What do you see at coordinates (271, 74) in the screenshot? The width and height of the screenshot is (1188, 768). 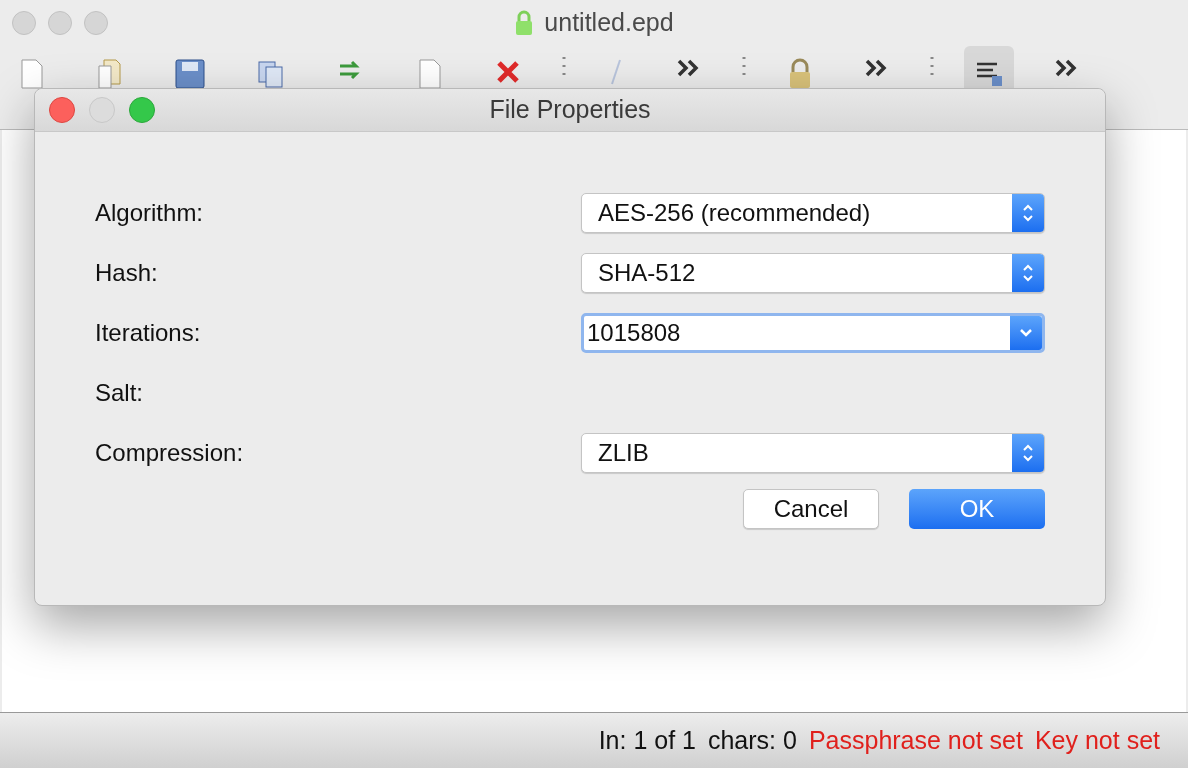 I see `copy-icon` at bounding box center [271, 74].